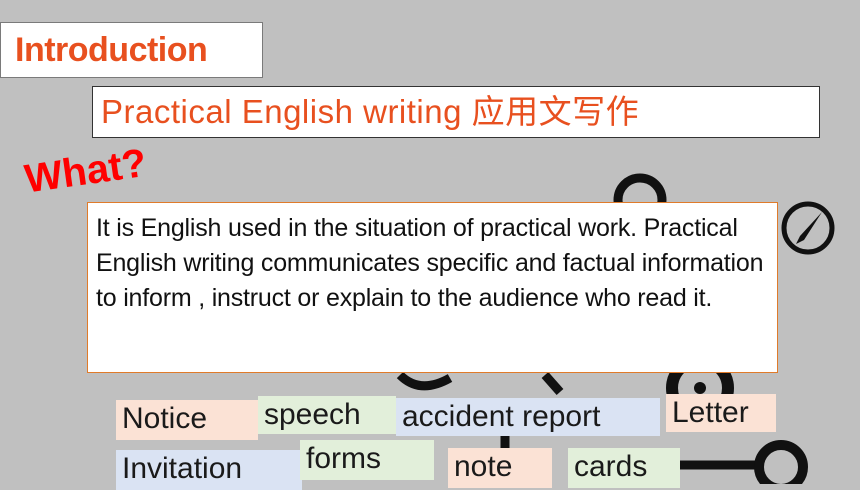 The height and width of the screenshot is (490, 860). Describe the element at coordinates (209, 470) in the screenshot. I see `tag-invitation: Invitation` at that location.